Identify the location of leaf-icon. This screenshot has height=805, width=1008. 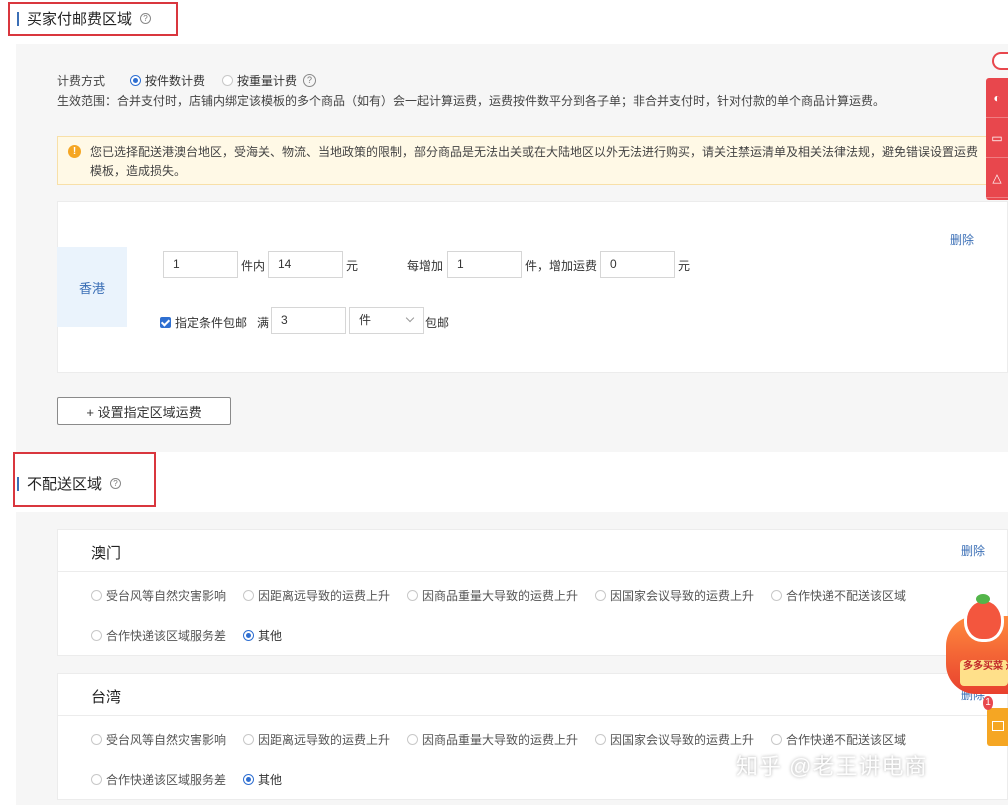
(983, 599).